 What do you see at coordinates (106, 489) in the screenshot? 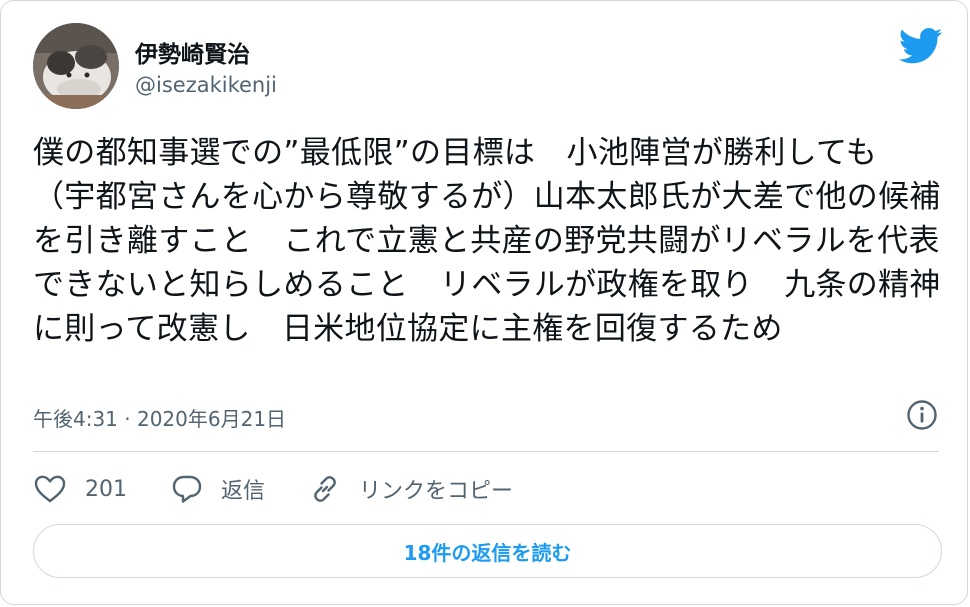
I see `like-count: 201` at bounding box center [106, 489].